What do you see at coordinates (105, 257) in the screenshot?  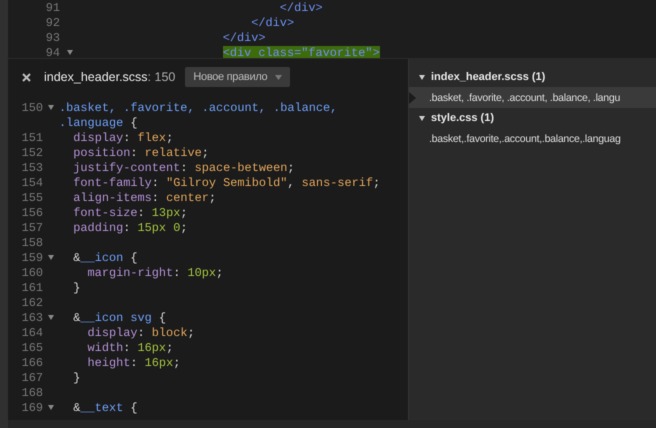 I see `code-line: &__icon {` at bounding box center [105, 257].